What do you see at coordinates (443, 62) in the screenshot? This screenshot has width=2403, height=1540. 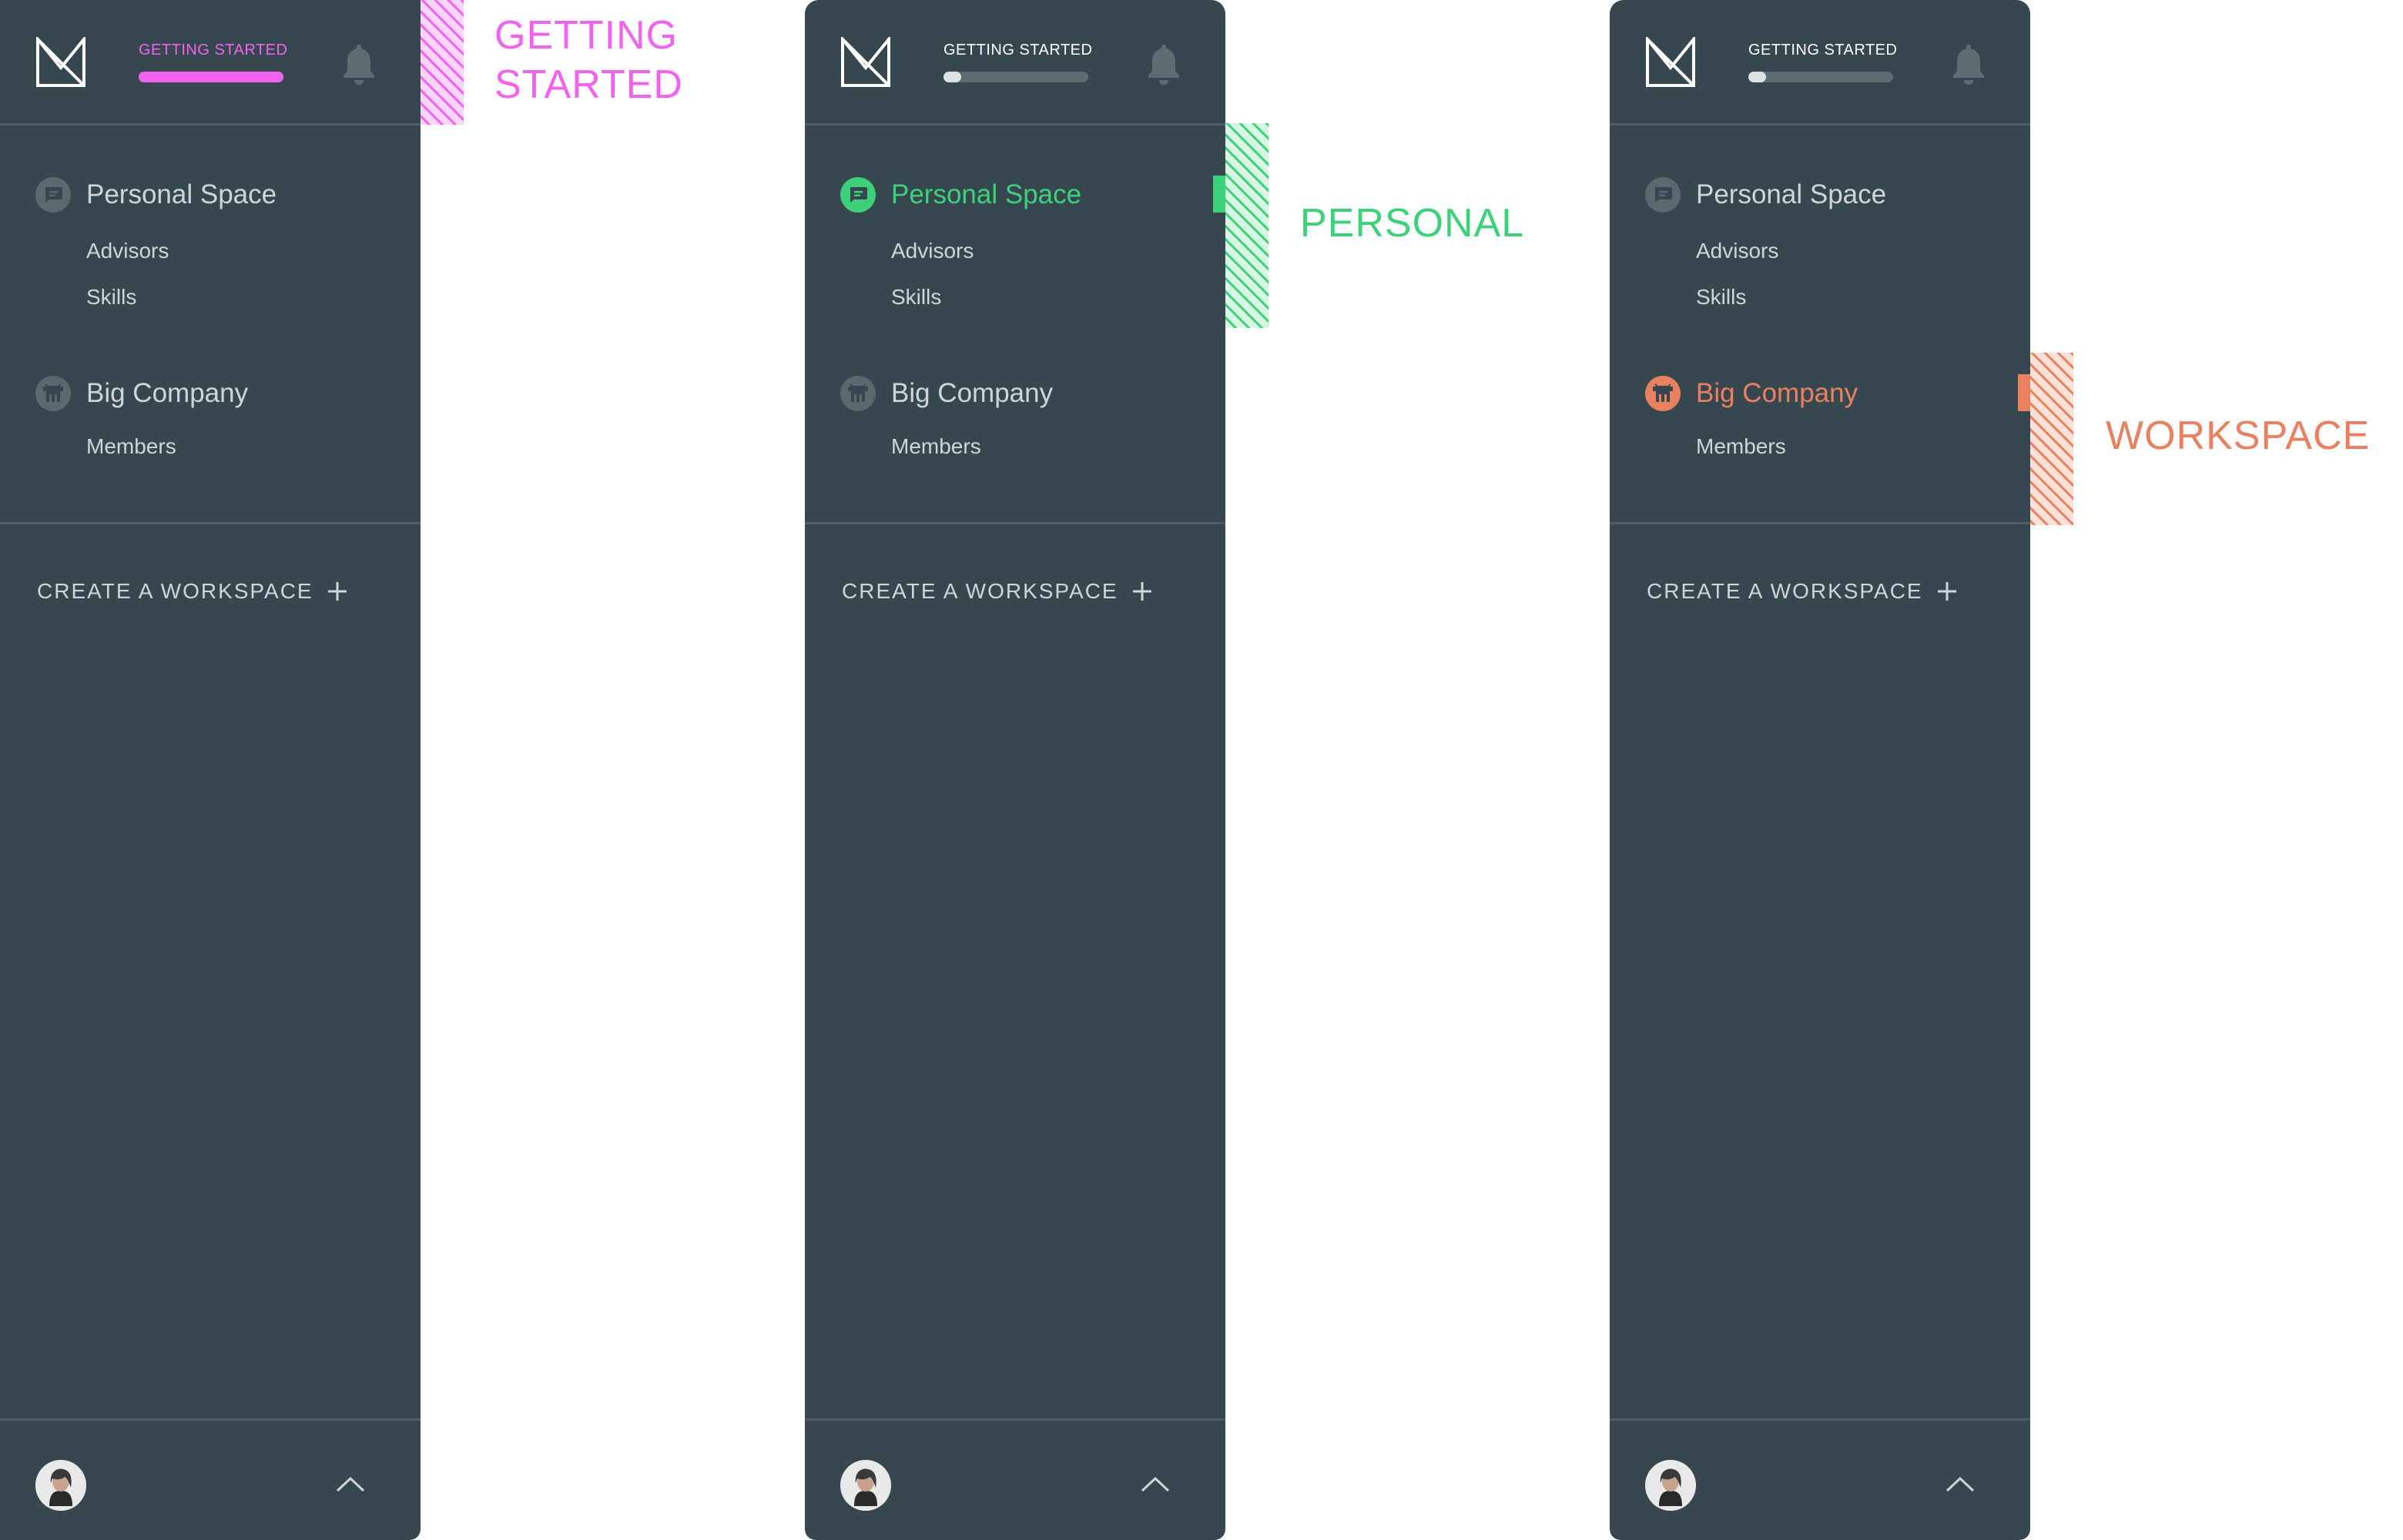 I see `getting-started-hatch-marker` at bounding box center [443, 62].